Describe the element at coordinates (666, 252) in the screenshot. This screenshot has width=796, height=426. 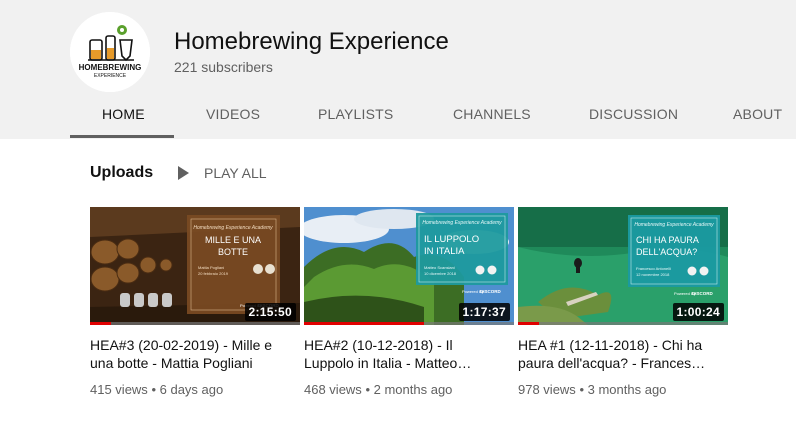
I see `svg-text: DELL'ACQUA?` at that location.